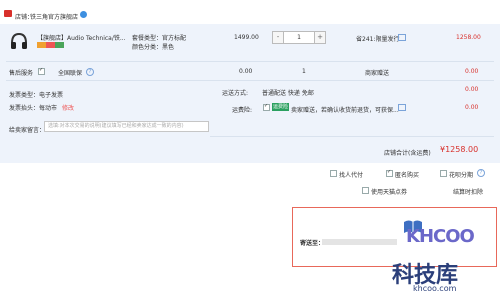 This screenshot has width=500, height=295. What do you see at coordinates (21, 73) in the screenshot?
I see `service-label: 售后服务` at bounding box center [21, 73].